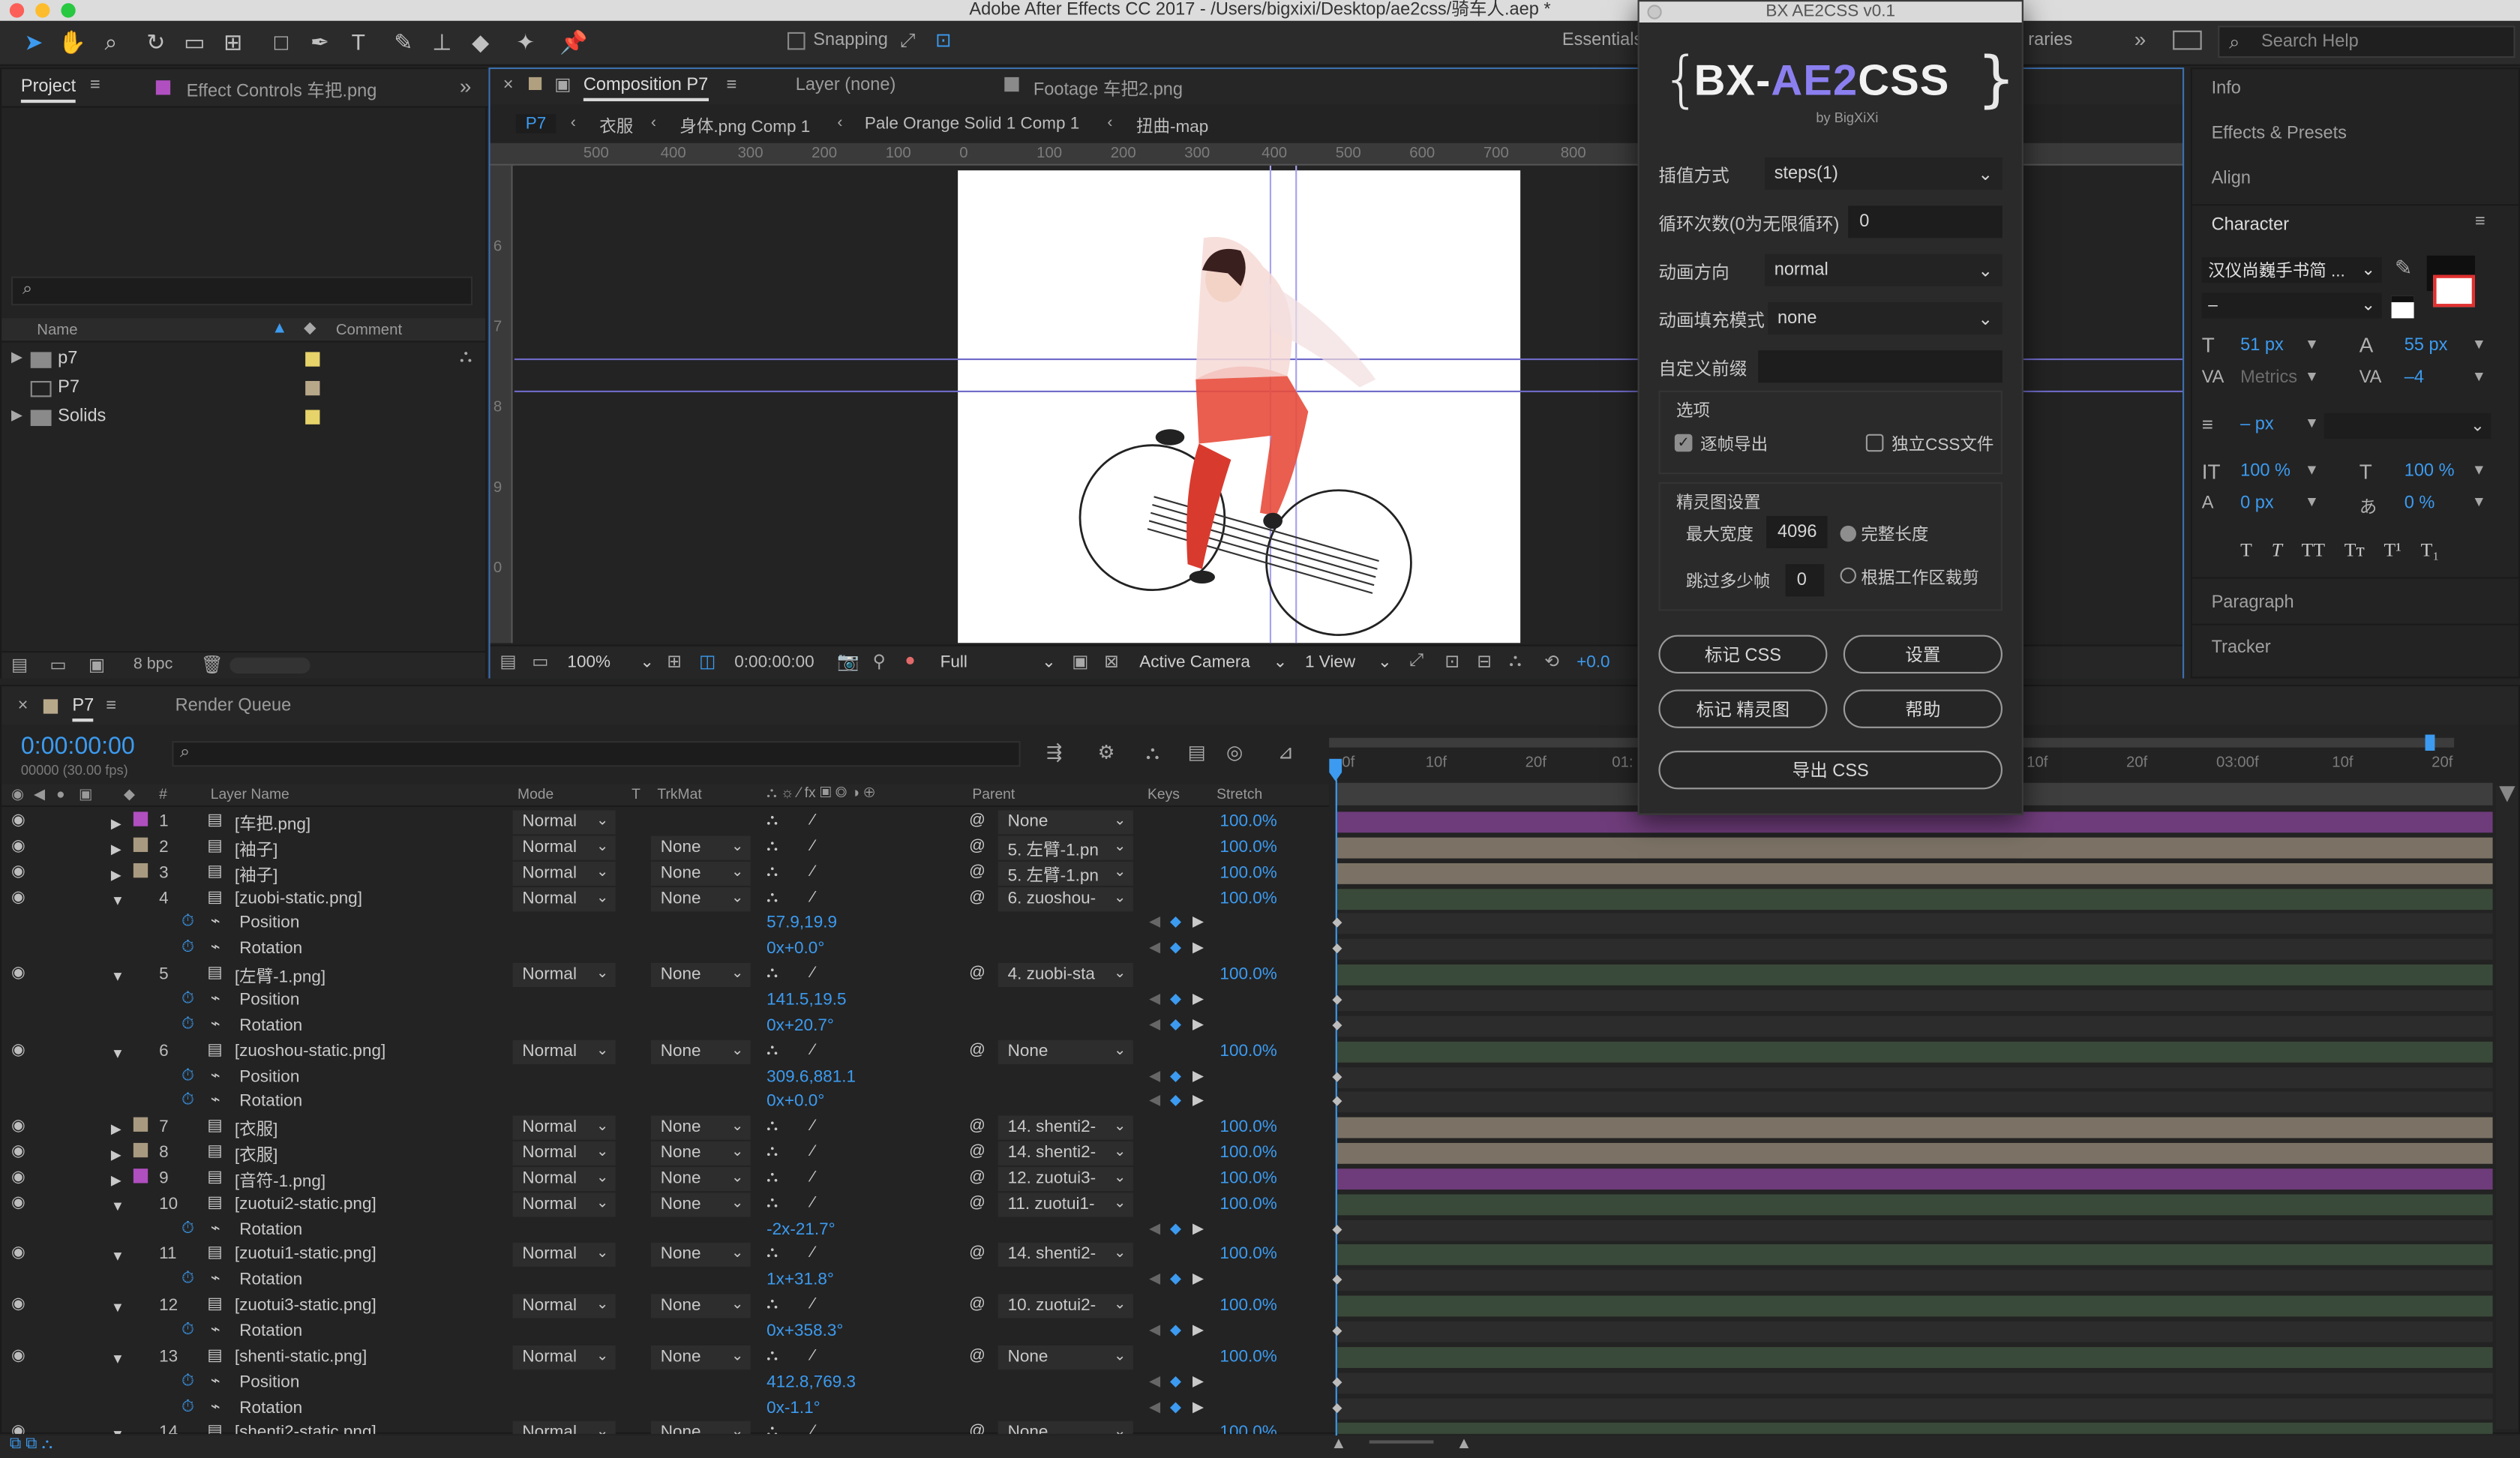 The image size is (2520, 1458). What do you see at coordinates (2246, 550) in the screenshot?
I see `faux-bold-icon: T` at bounding box center [2246, 550].